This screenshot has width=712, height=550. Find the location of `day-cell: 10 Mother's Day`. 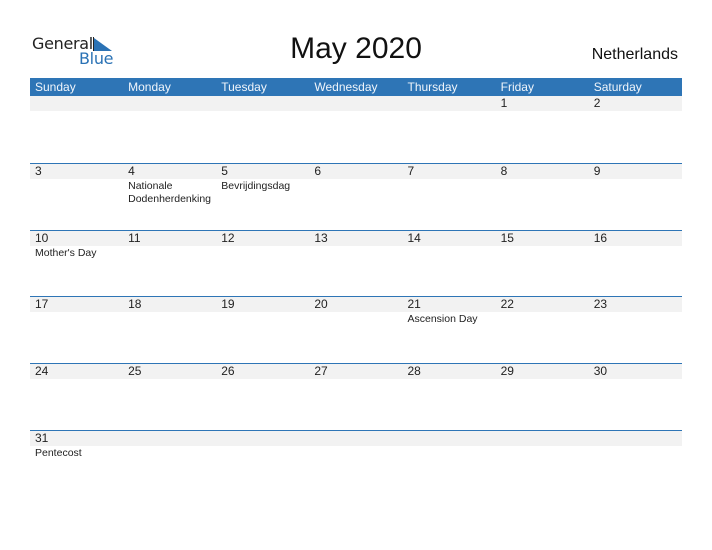

day-cell: 10 Mother's Day is located at coordinates (77, 264).